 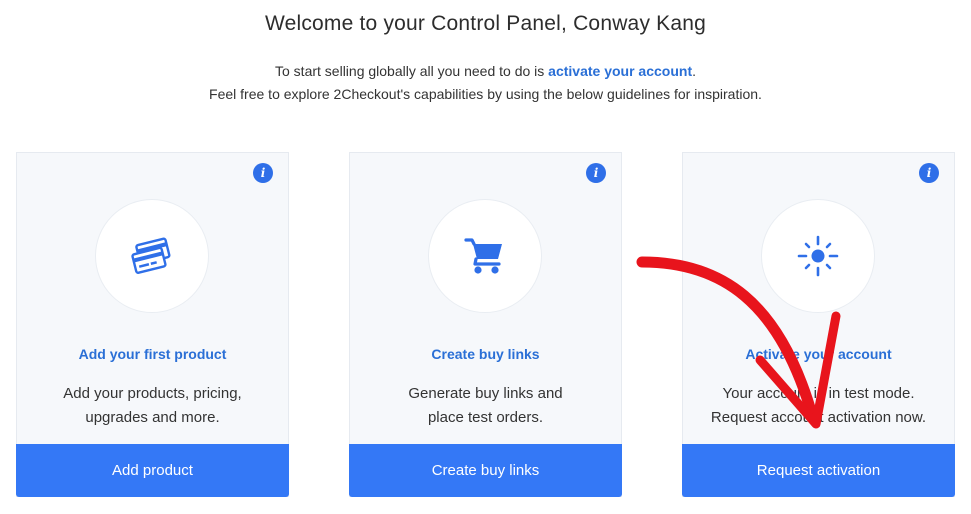 I want to click on credit-cards-icon, so click(x=151, y=255).